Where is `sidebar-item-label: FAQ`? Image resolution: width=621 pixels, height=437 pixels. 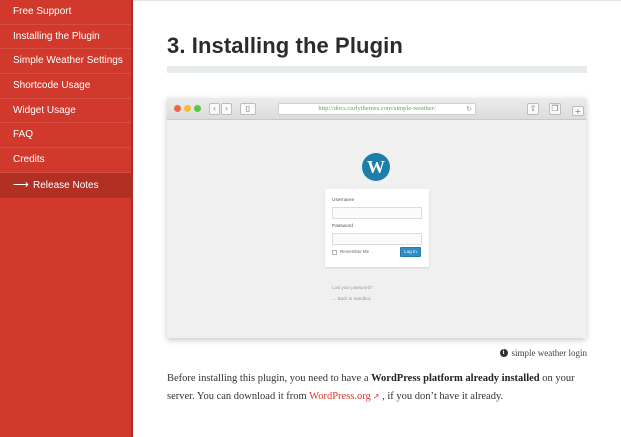 sidebar-item-label: FAQ is located at coordinates (23, 135).